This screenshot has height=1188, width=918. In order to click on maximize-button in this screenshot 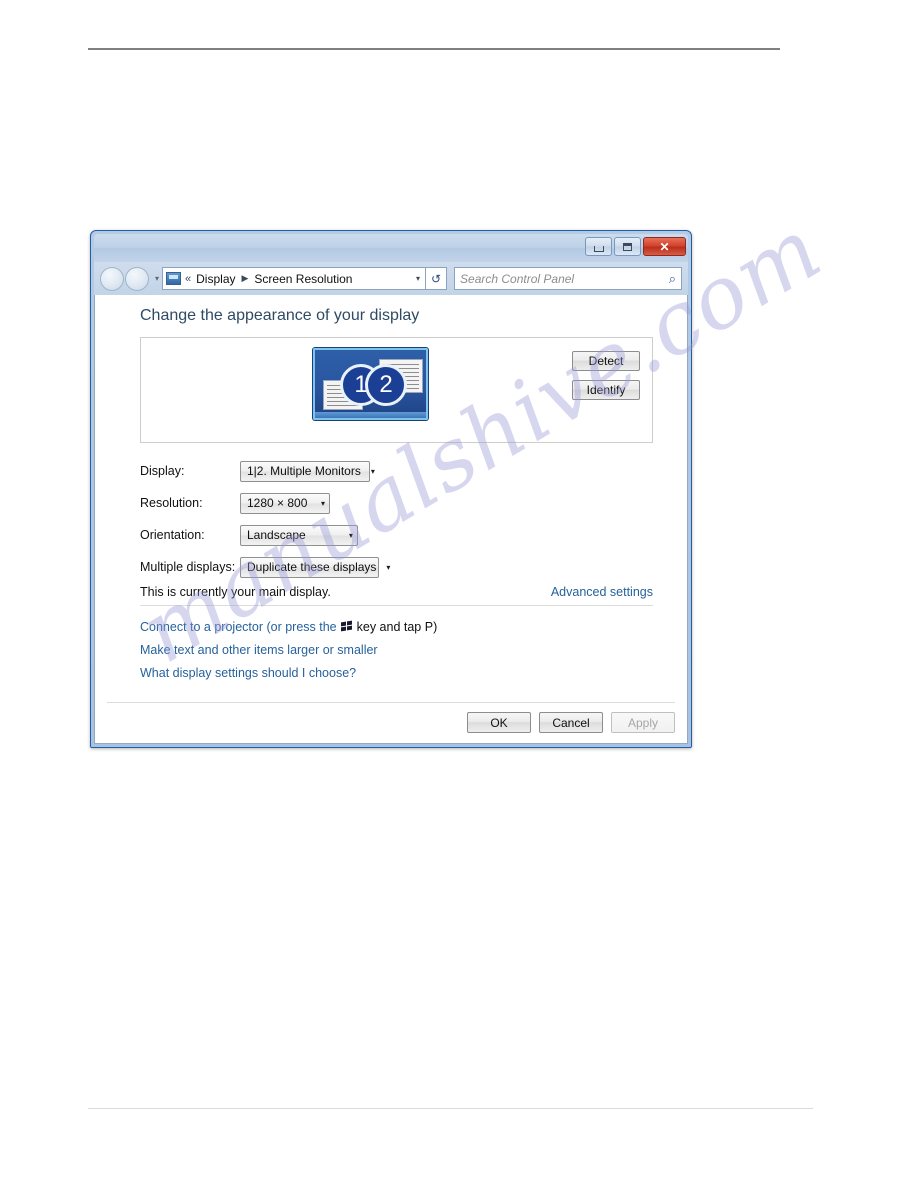, I will do `click(627, 246)`.